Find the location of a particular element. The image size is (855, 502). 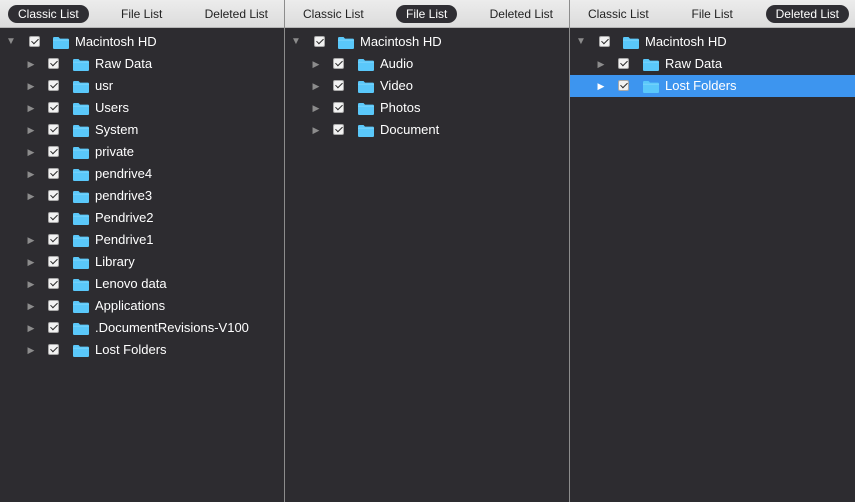

tree-row: ▶ pendrive3 is located at coordinates (142, 196).